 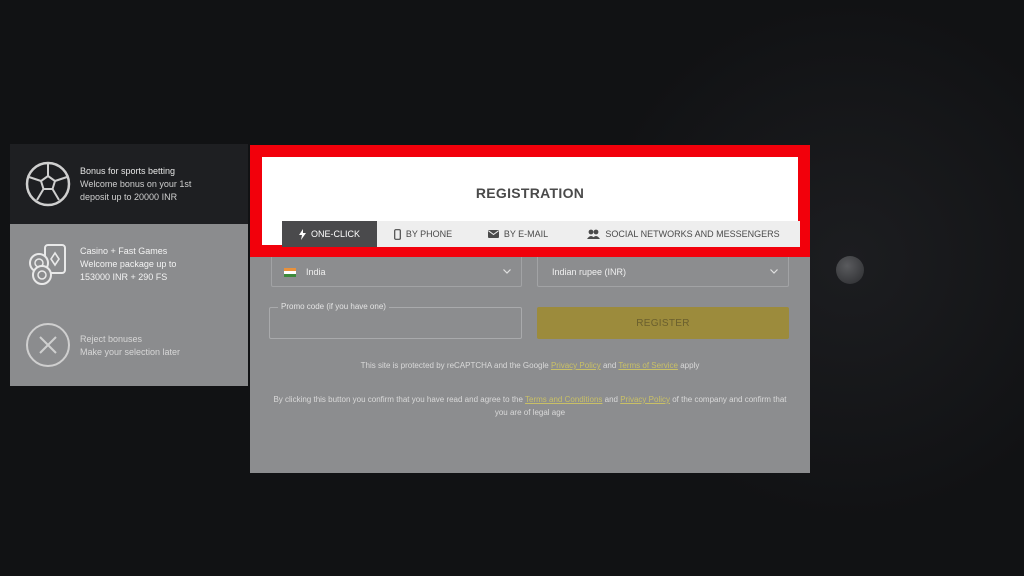 What do you see at coordinates (563, 399) in the screenshot?
I see `terms-and-conditions-link: Terms and Conditions` at bounding box center [563, 399].